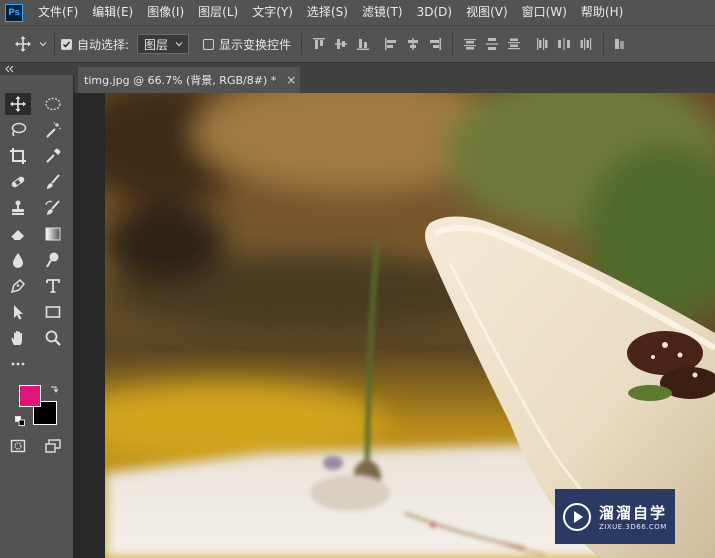 The height and width of the screenshot is (558, 715). I want to click on history-brush-tool, so click(53, 208).